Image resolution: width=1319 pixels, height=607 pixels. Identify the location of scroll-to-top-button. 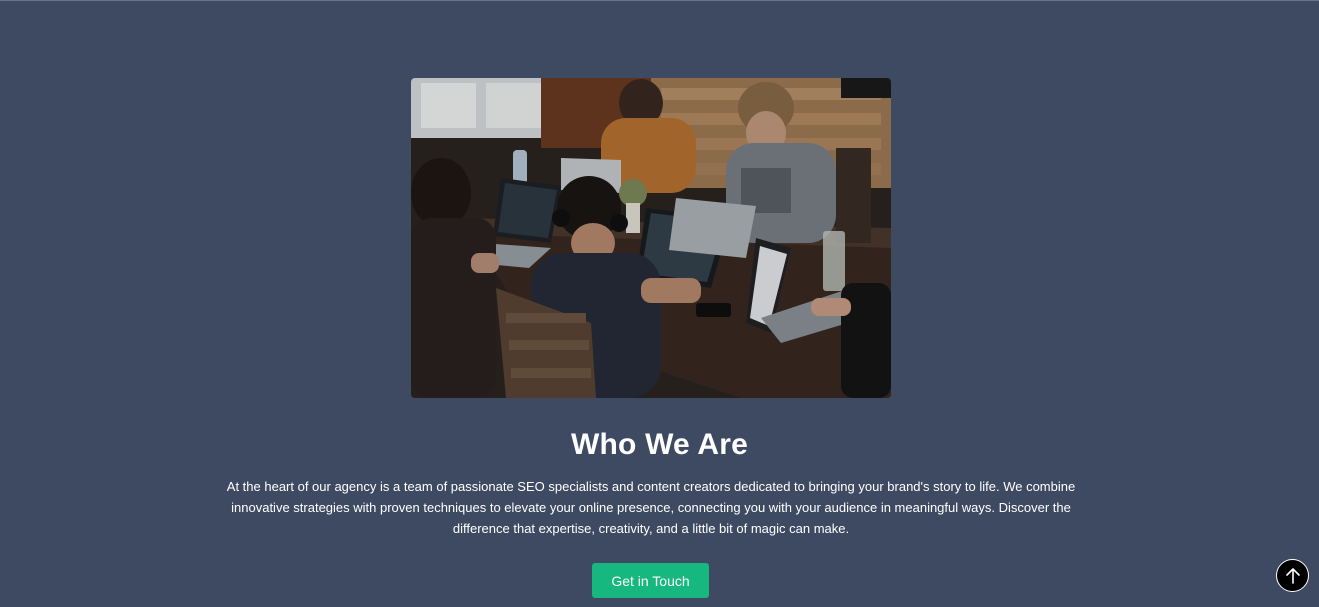
(1292, 575).